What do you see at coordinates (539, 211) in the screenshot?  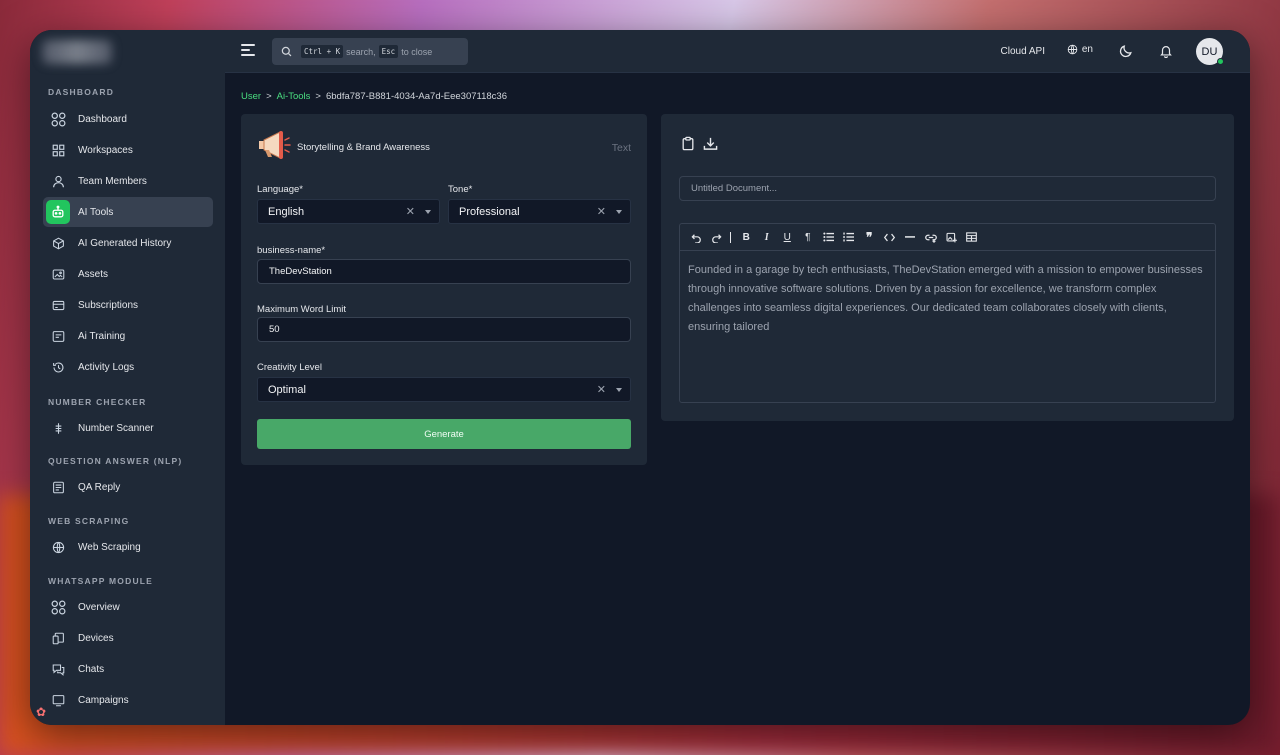 I see `tone-select: Professional ✕` at bounding box center [539, 211].